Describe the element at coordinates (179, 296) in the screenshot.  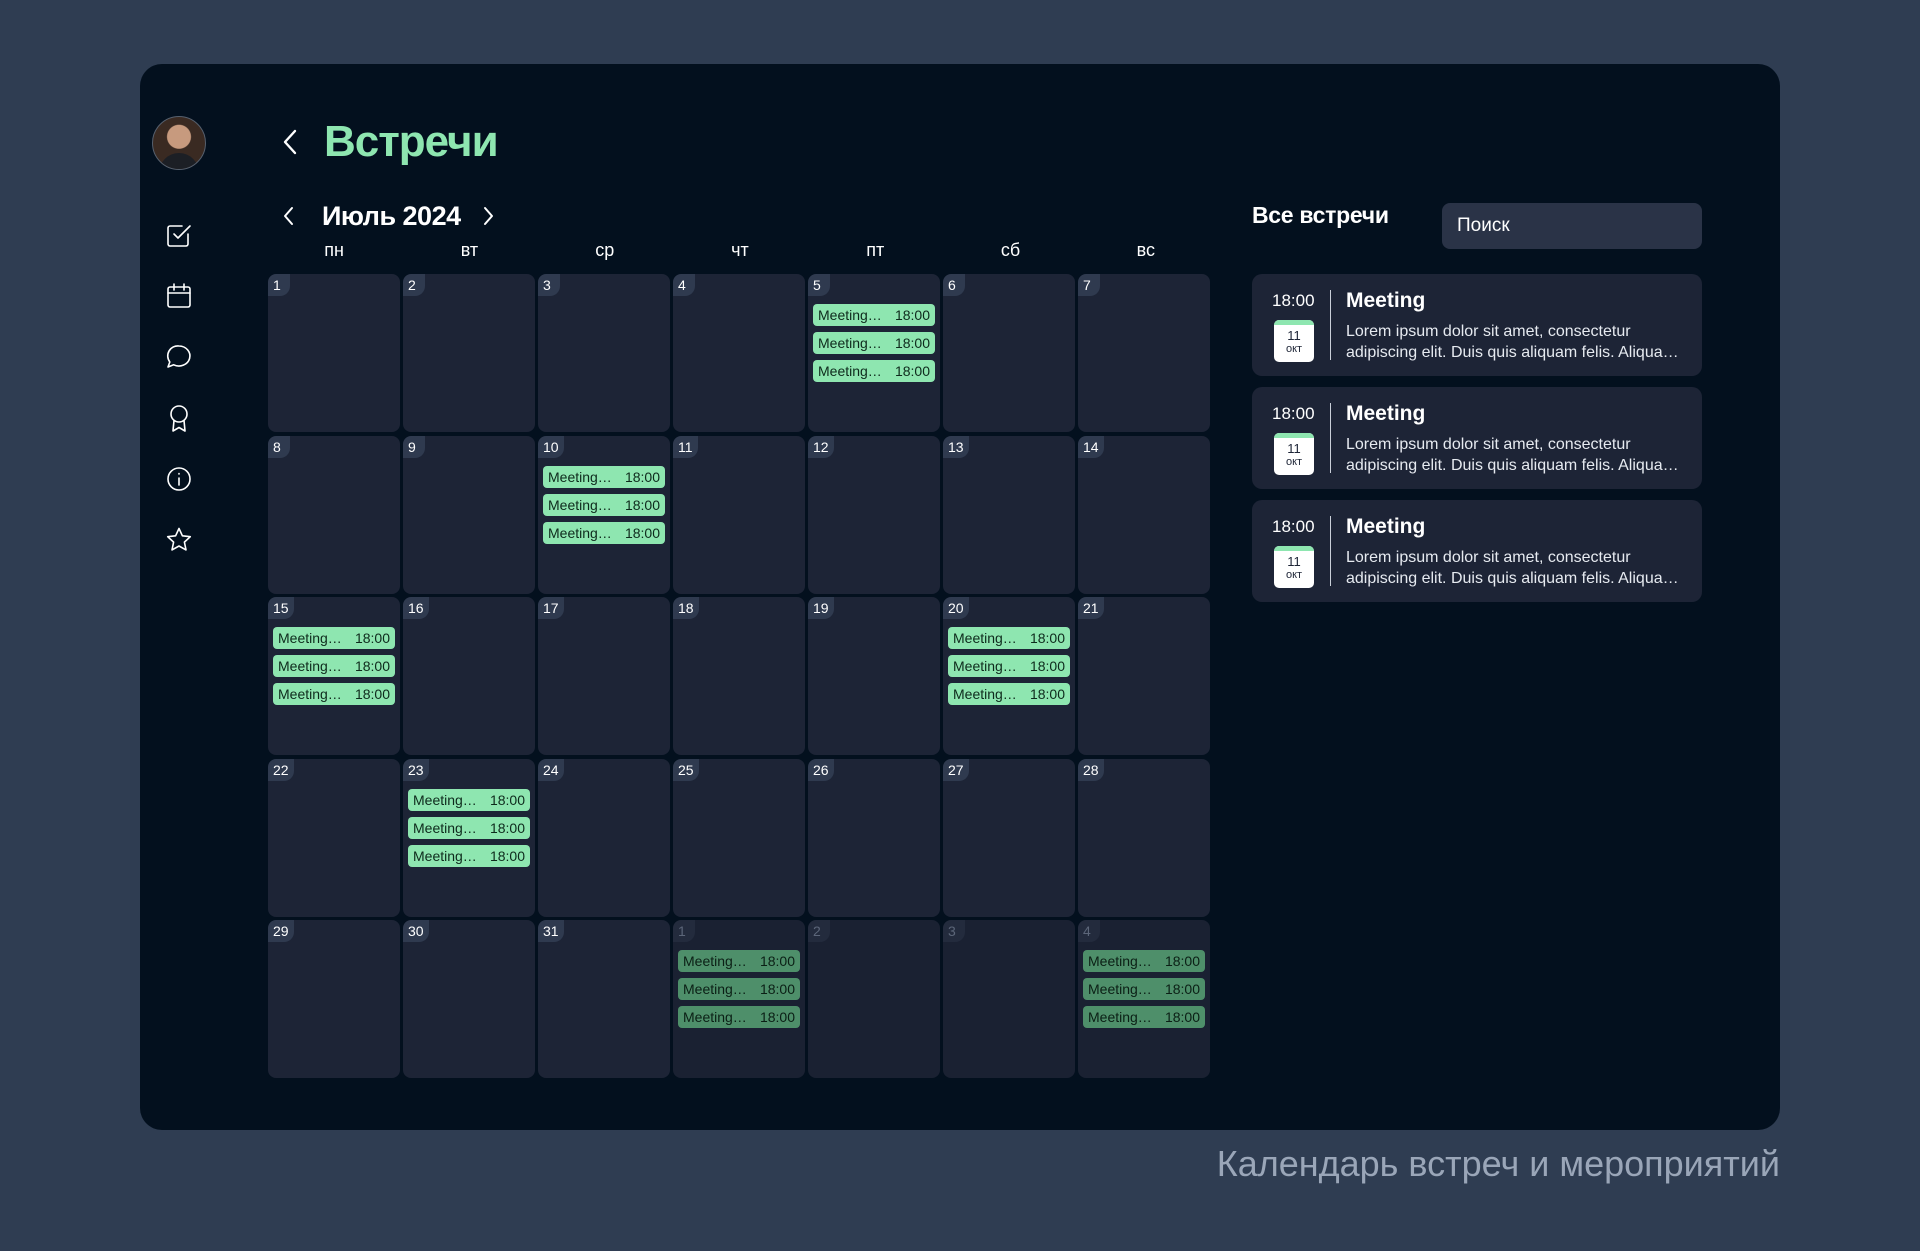
I see `calendar-icon` at that location.